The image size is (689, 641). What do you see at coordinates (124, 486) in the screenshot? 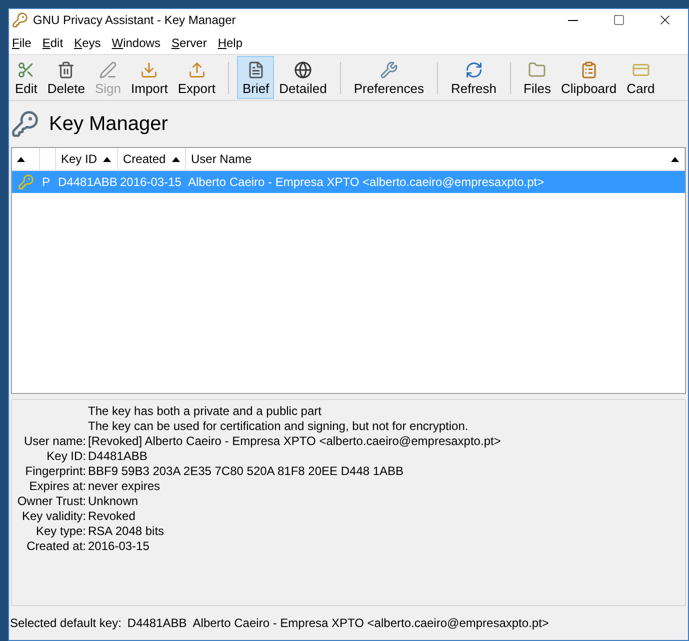
I see `field-value: never expires` at bounding box center [124, 486].